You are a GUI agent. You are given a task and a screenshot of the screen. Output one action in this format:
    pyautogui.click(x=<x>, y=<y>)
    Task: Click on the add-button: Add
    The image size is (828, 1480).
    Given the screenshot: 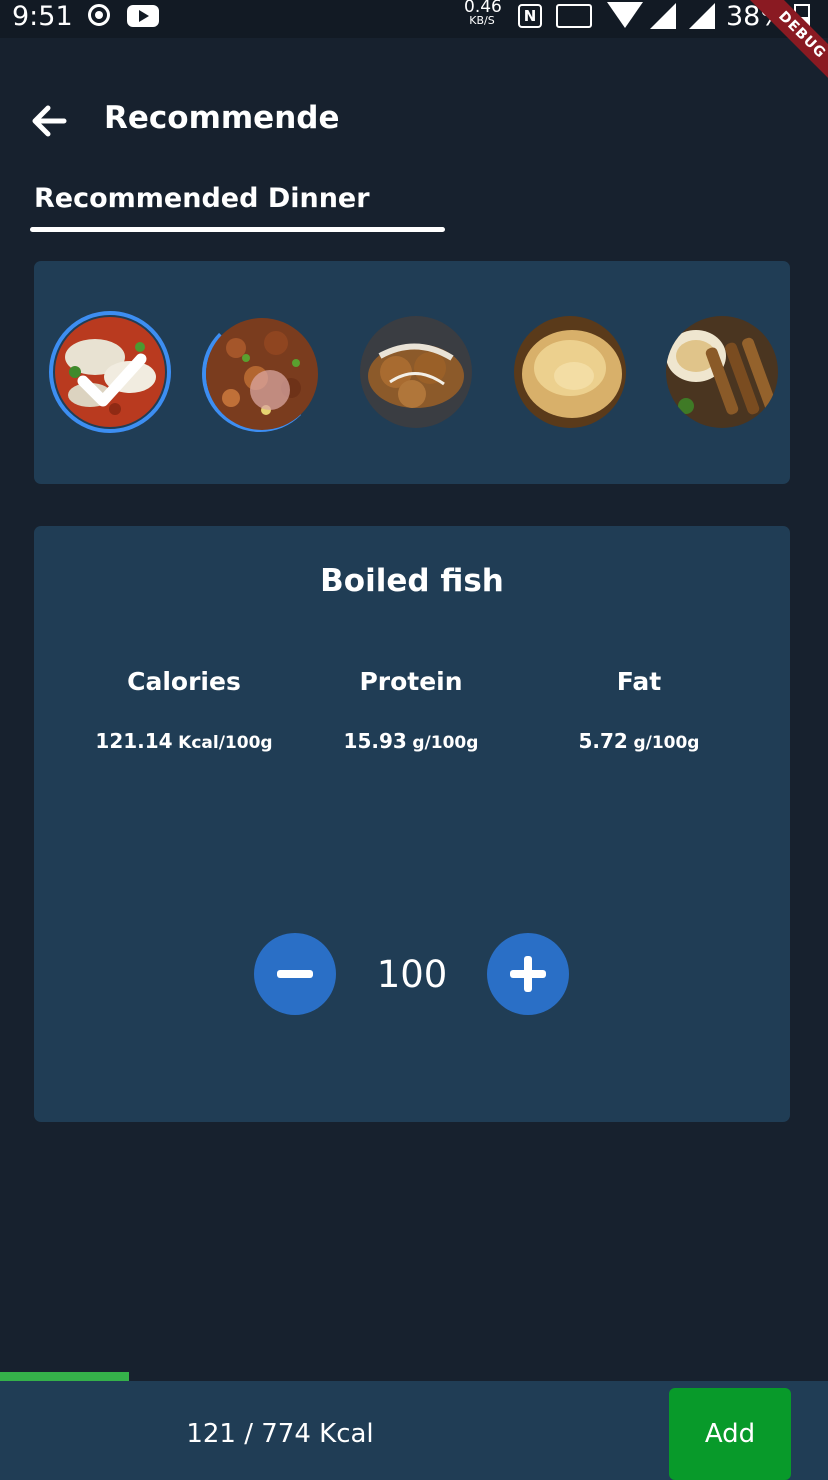 What is the action you would take?
    pyautogui.click(x=730, y=1434)
    